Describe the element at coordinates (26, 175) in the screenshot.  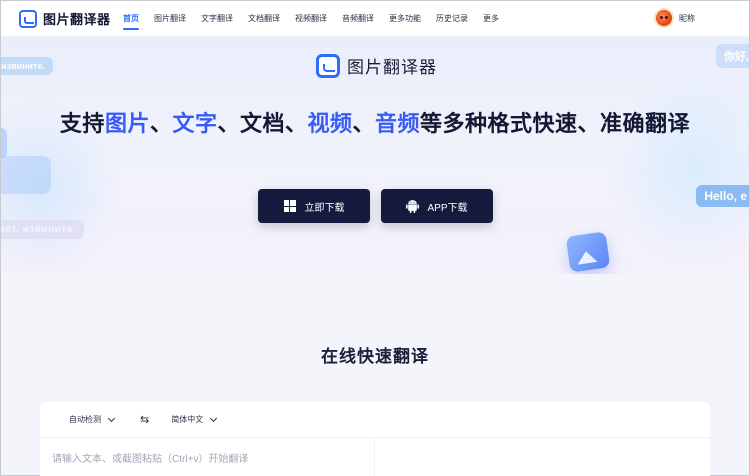
I see `decorative-card` at that location.